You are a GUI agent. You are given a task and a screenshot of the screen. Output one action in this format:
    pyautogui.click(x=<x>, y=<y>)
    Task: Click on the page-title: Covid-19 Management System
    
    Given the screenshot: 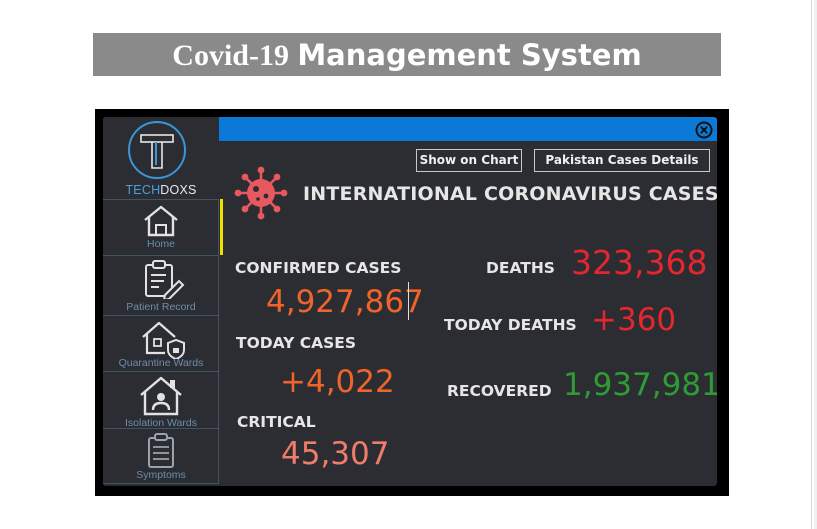 What is the action you would take?
    pyautogui.click(x=407, y=54)
    